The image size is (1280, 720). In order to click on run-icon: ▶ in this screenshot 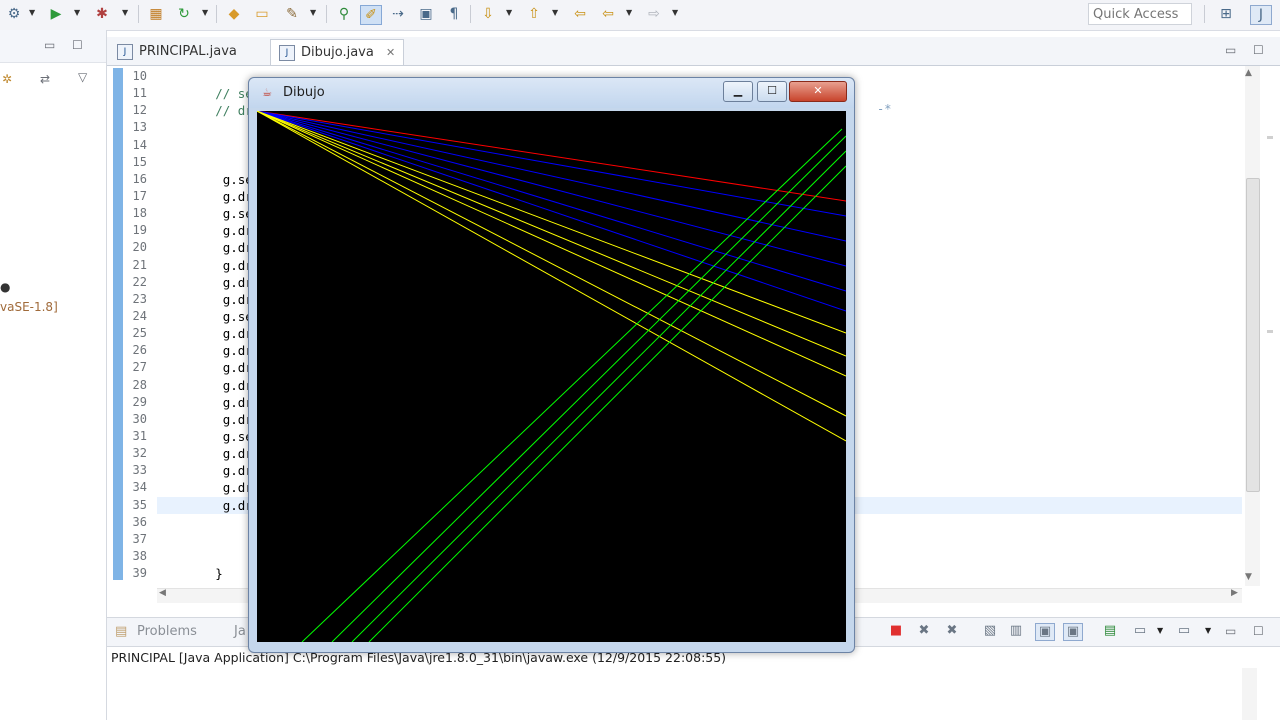, I will do `click(56, 14)`.